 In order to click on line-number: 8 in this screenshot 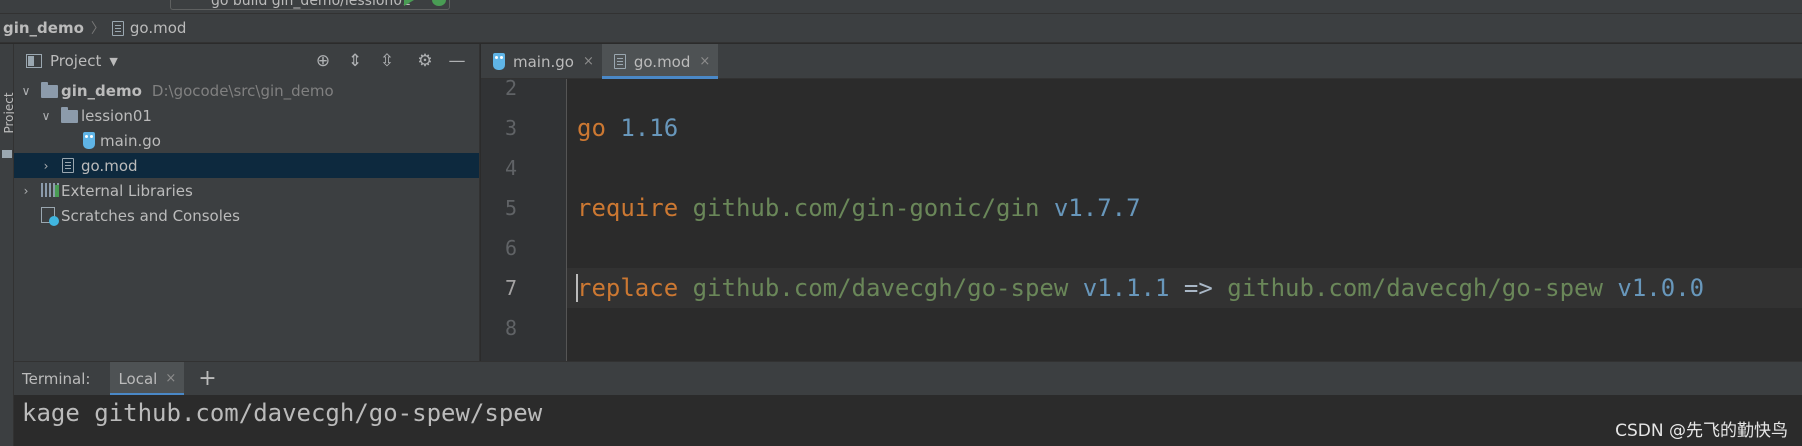, I will do `click(510, 328)`.